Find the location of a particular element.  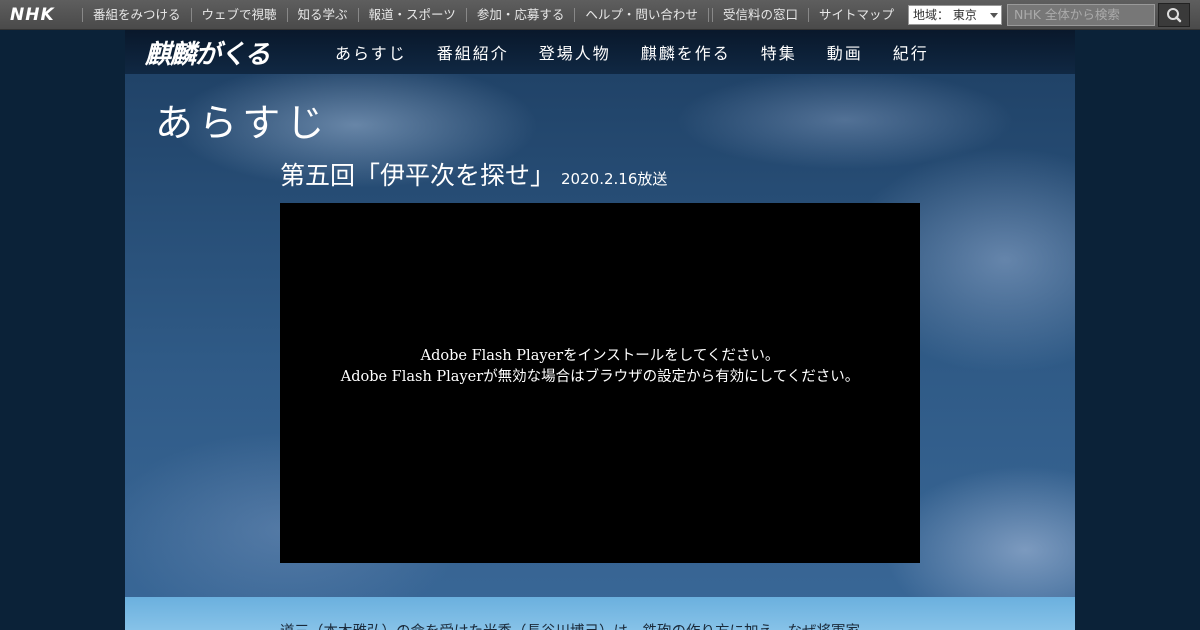

nhk-nav-divider is located at coordinates (708, 15).